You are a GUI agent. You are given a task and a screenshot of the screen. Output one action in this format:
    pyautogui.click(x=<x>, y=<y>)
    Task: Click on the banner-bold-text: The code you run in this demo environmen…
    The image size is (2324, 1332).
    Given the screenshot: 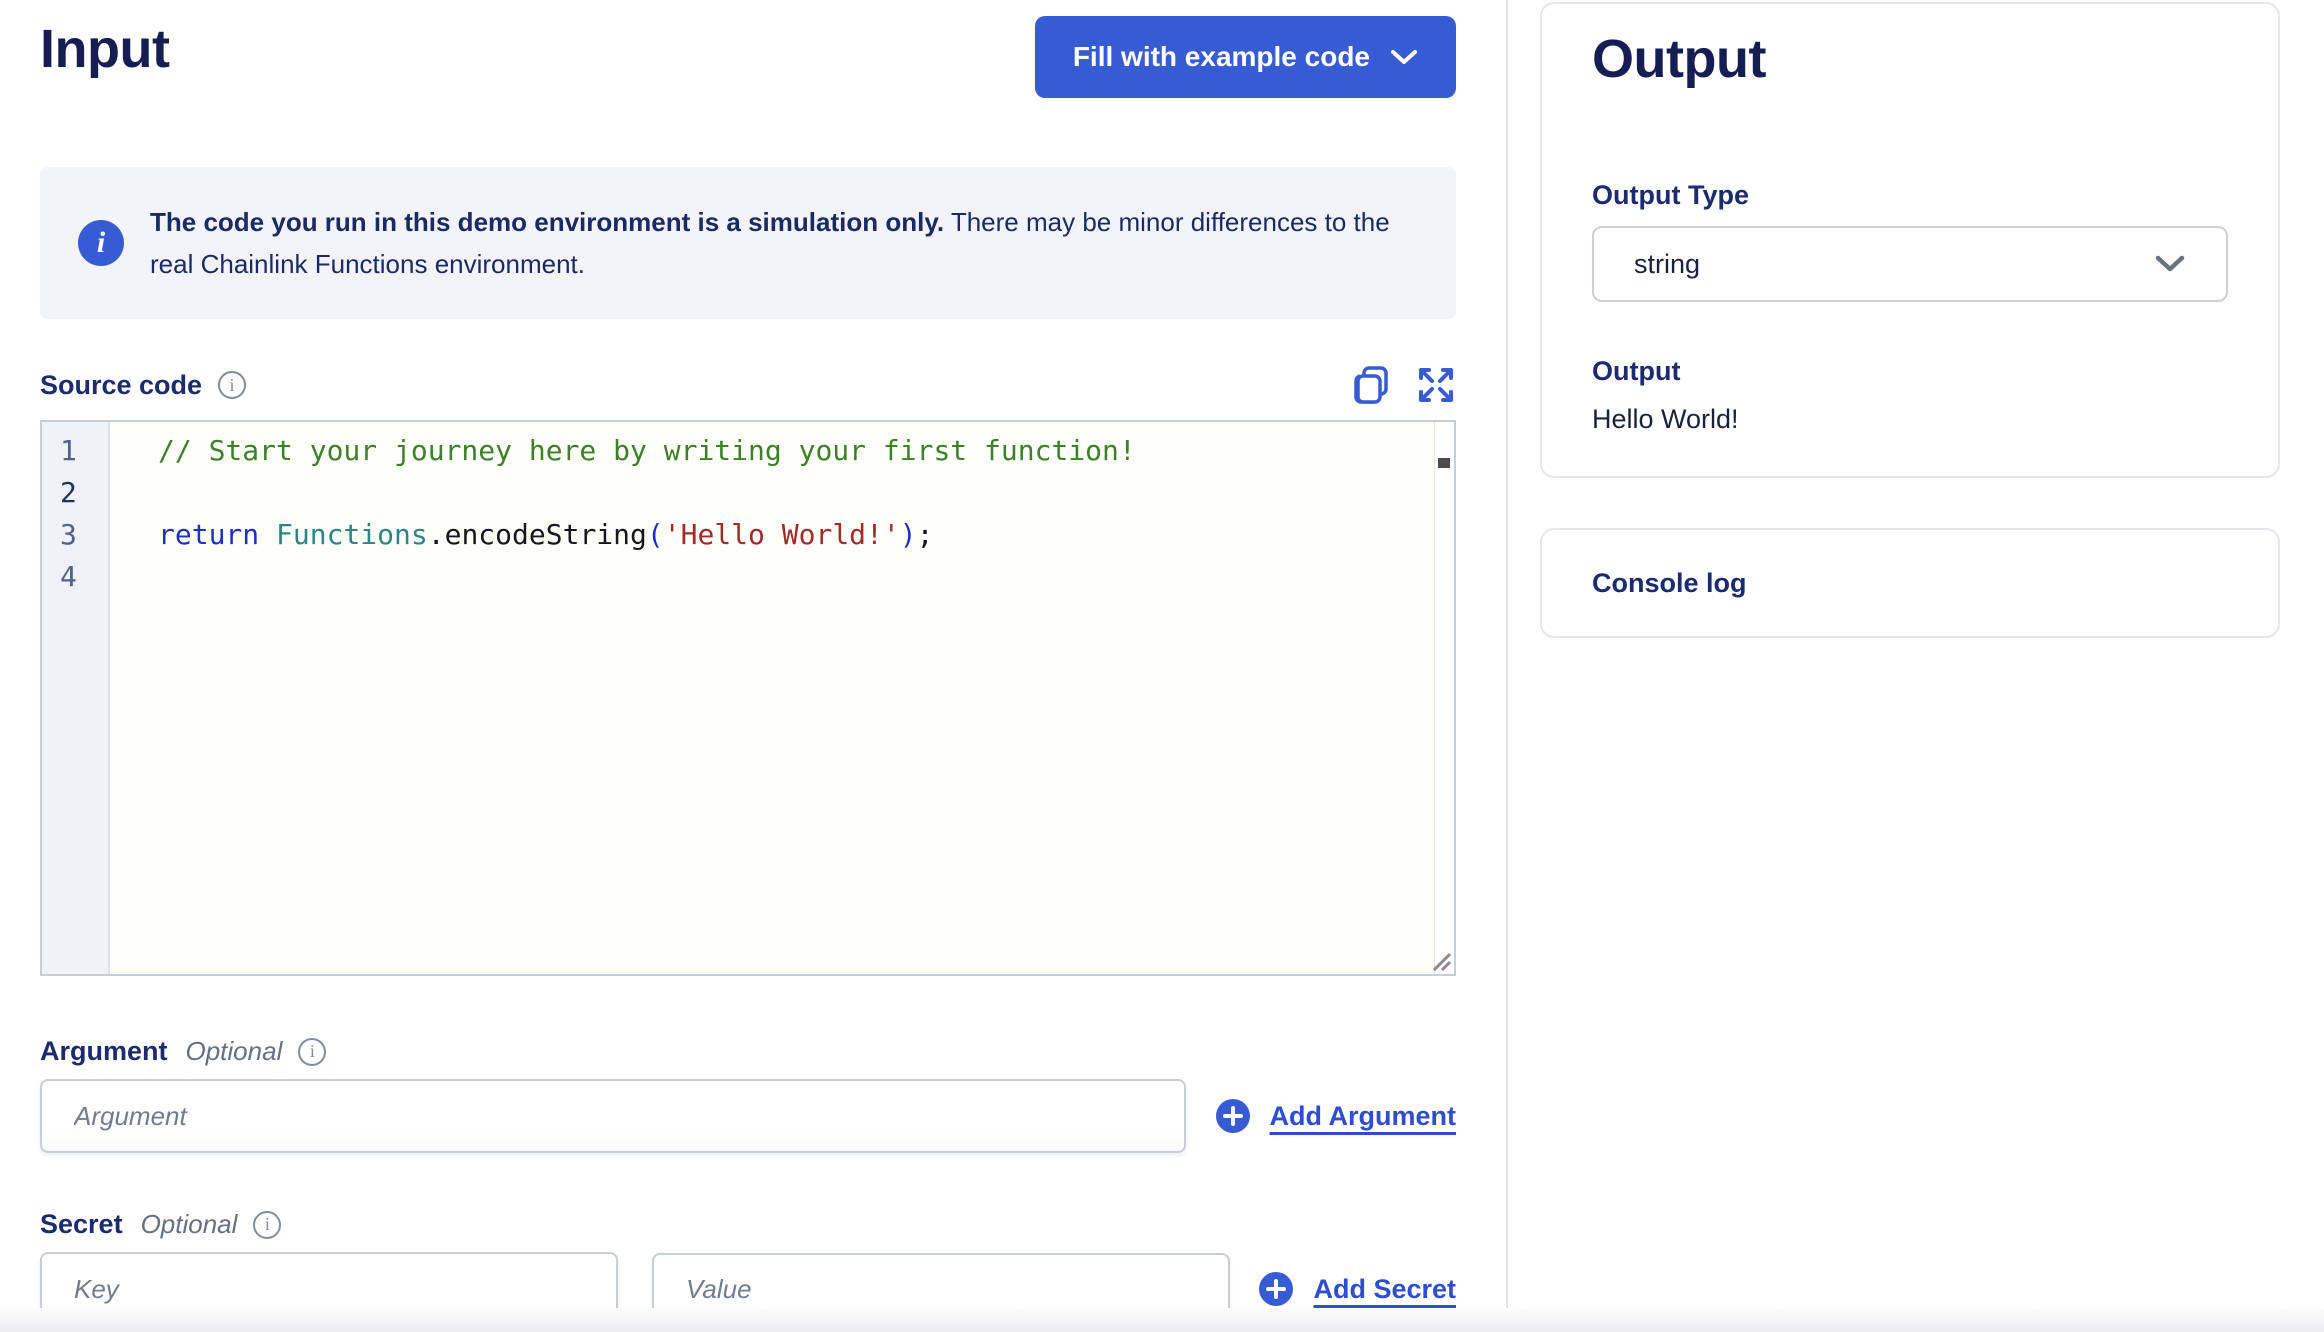 What is the action you would take?
    pyautogui.click(x=547, y=222)
    